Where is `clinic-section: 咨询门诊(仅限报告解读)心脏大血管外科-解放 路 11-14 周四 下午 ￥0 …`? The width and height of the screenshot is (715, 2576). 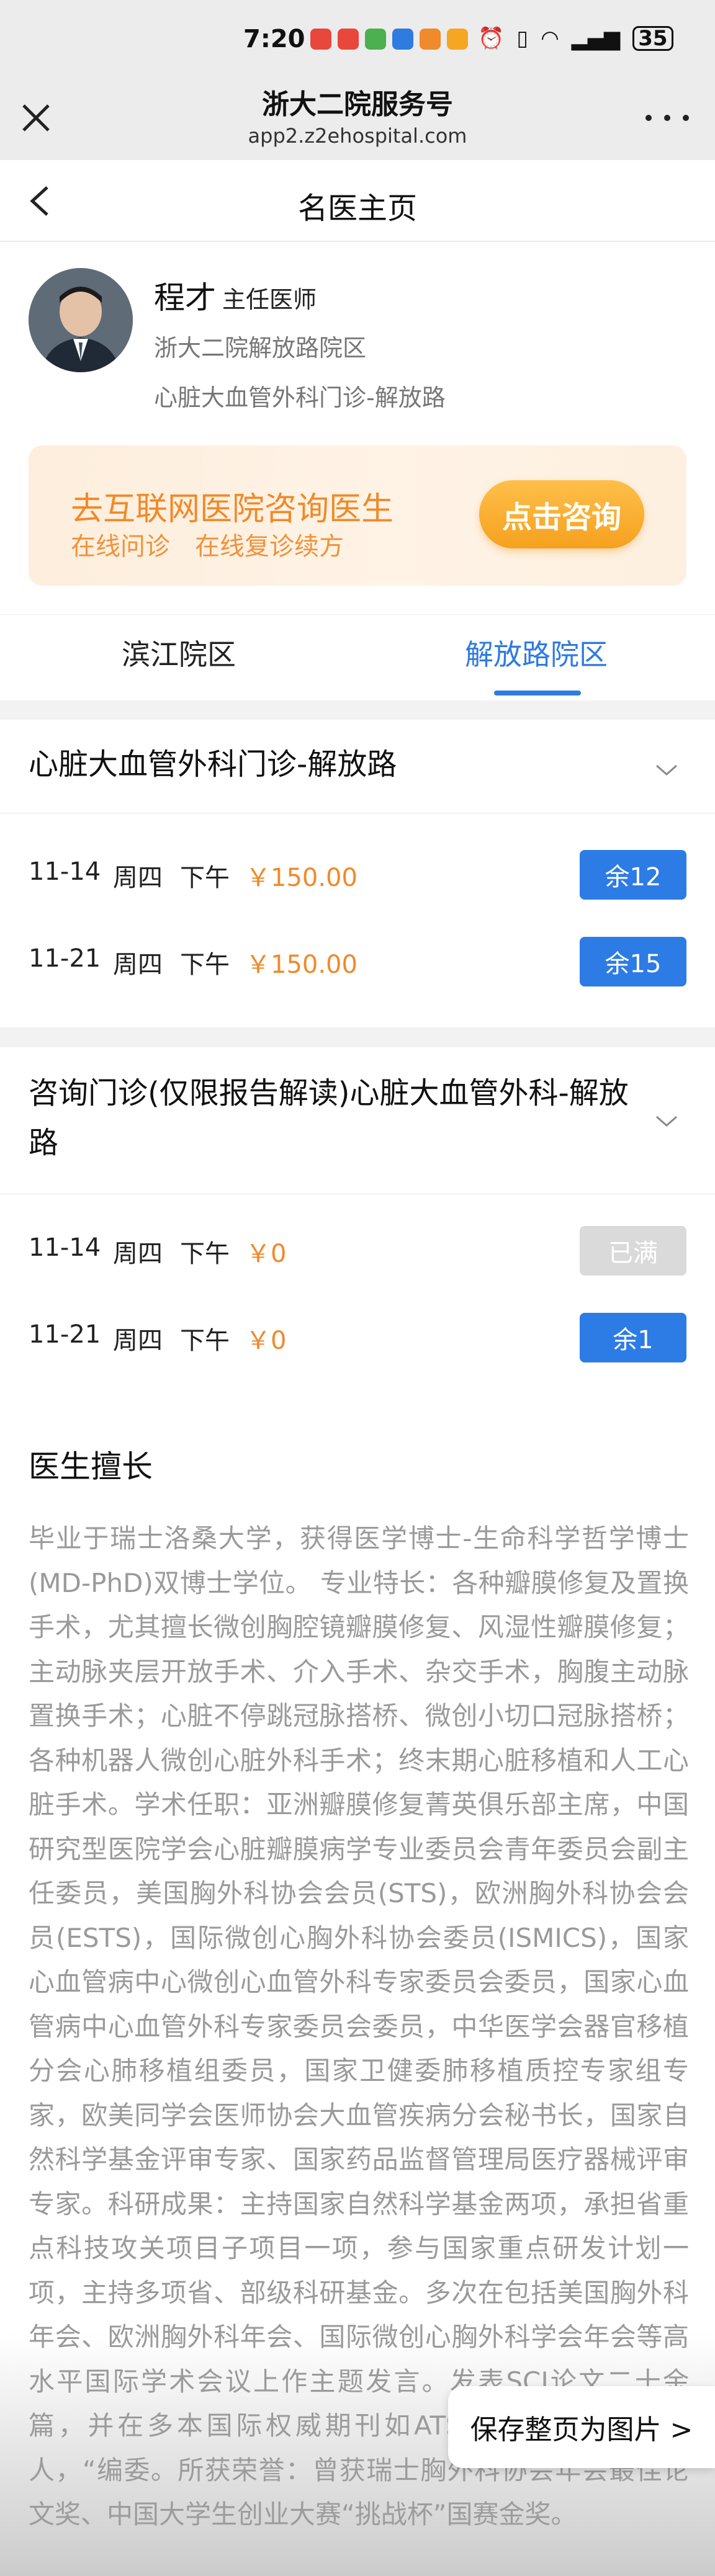
clinic-section: 咨询门诊(仅限报告解读)心脏大血管外科-解放 路 11-14 周四 下午 ￥0 … is located at coordinates (357, 1226).